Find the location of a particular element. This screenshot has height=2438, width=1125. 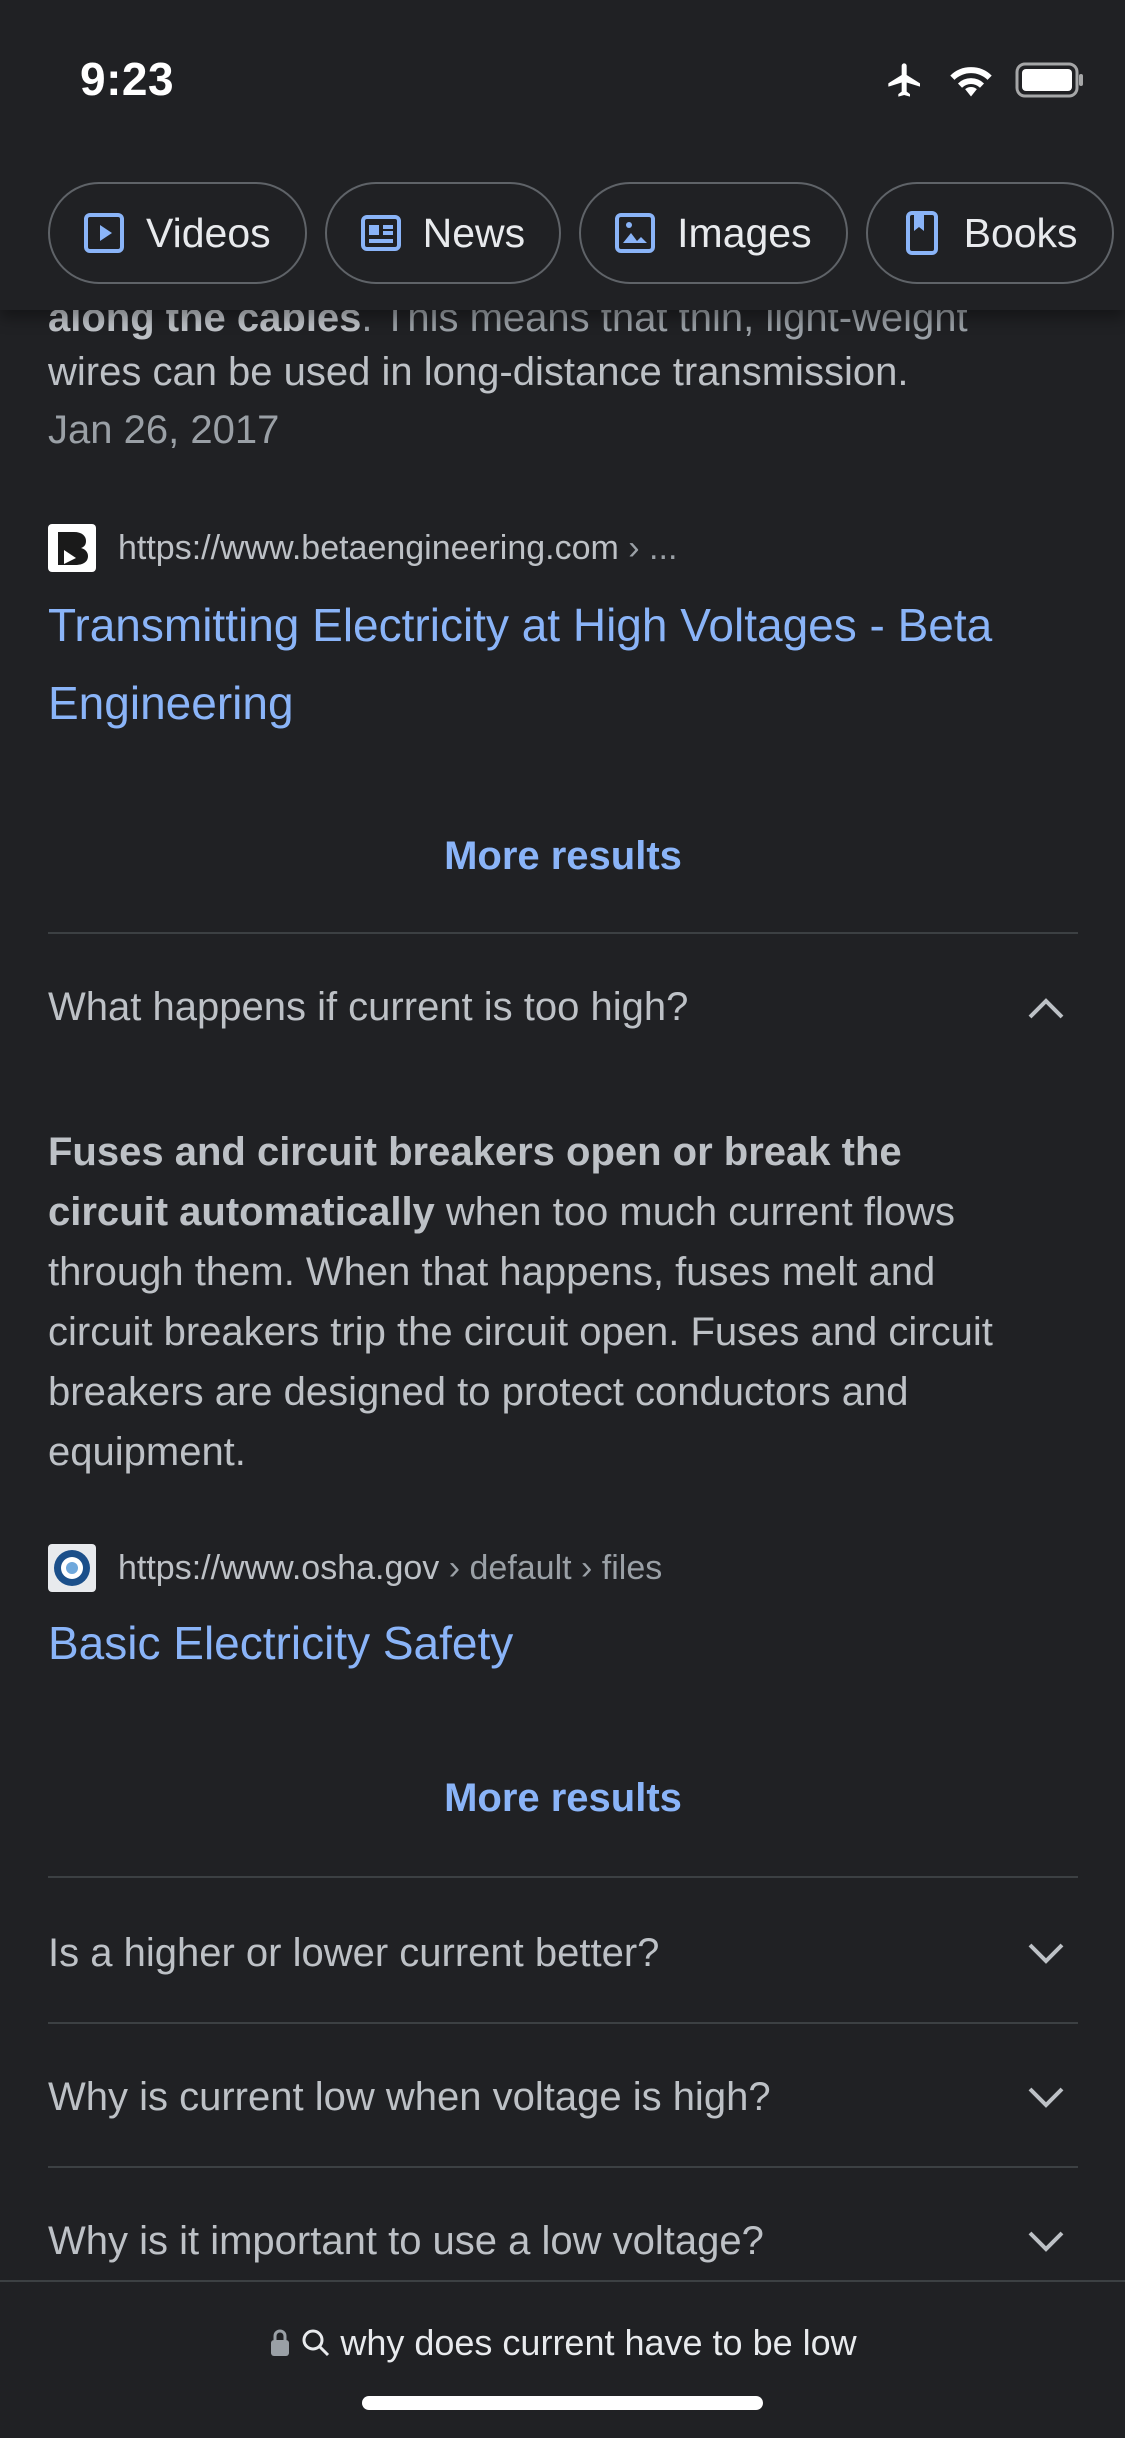

snippet-date: Jan 26, 2017 is located at coordinates (164, 430).